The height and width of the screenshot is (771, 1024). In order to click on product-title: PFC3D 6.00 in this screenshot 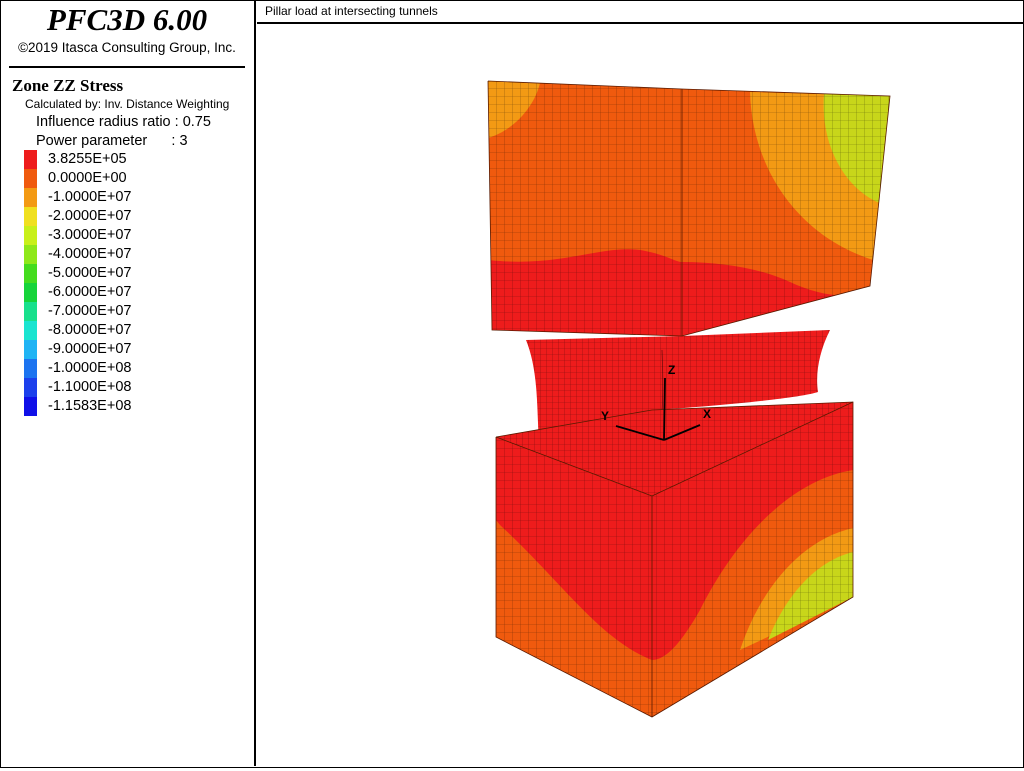, I will do `click(127, 19)`.